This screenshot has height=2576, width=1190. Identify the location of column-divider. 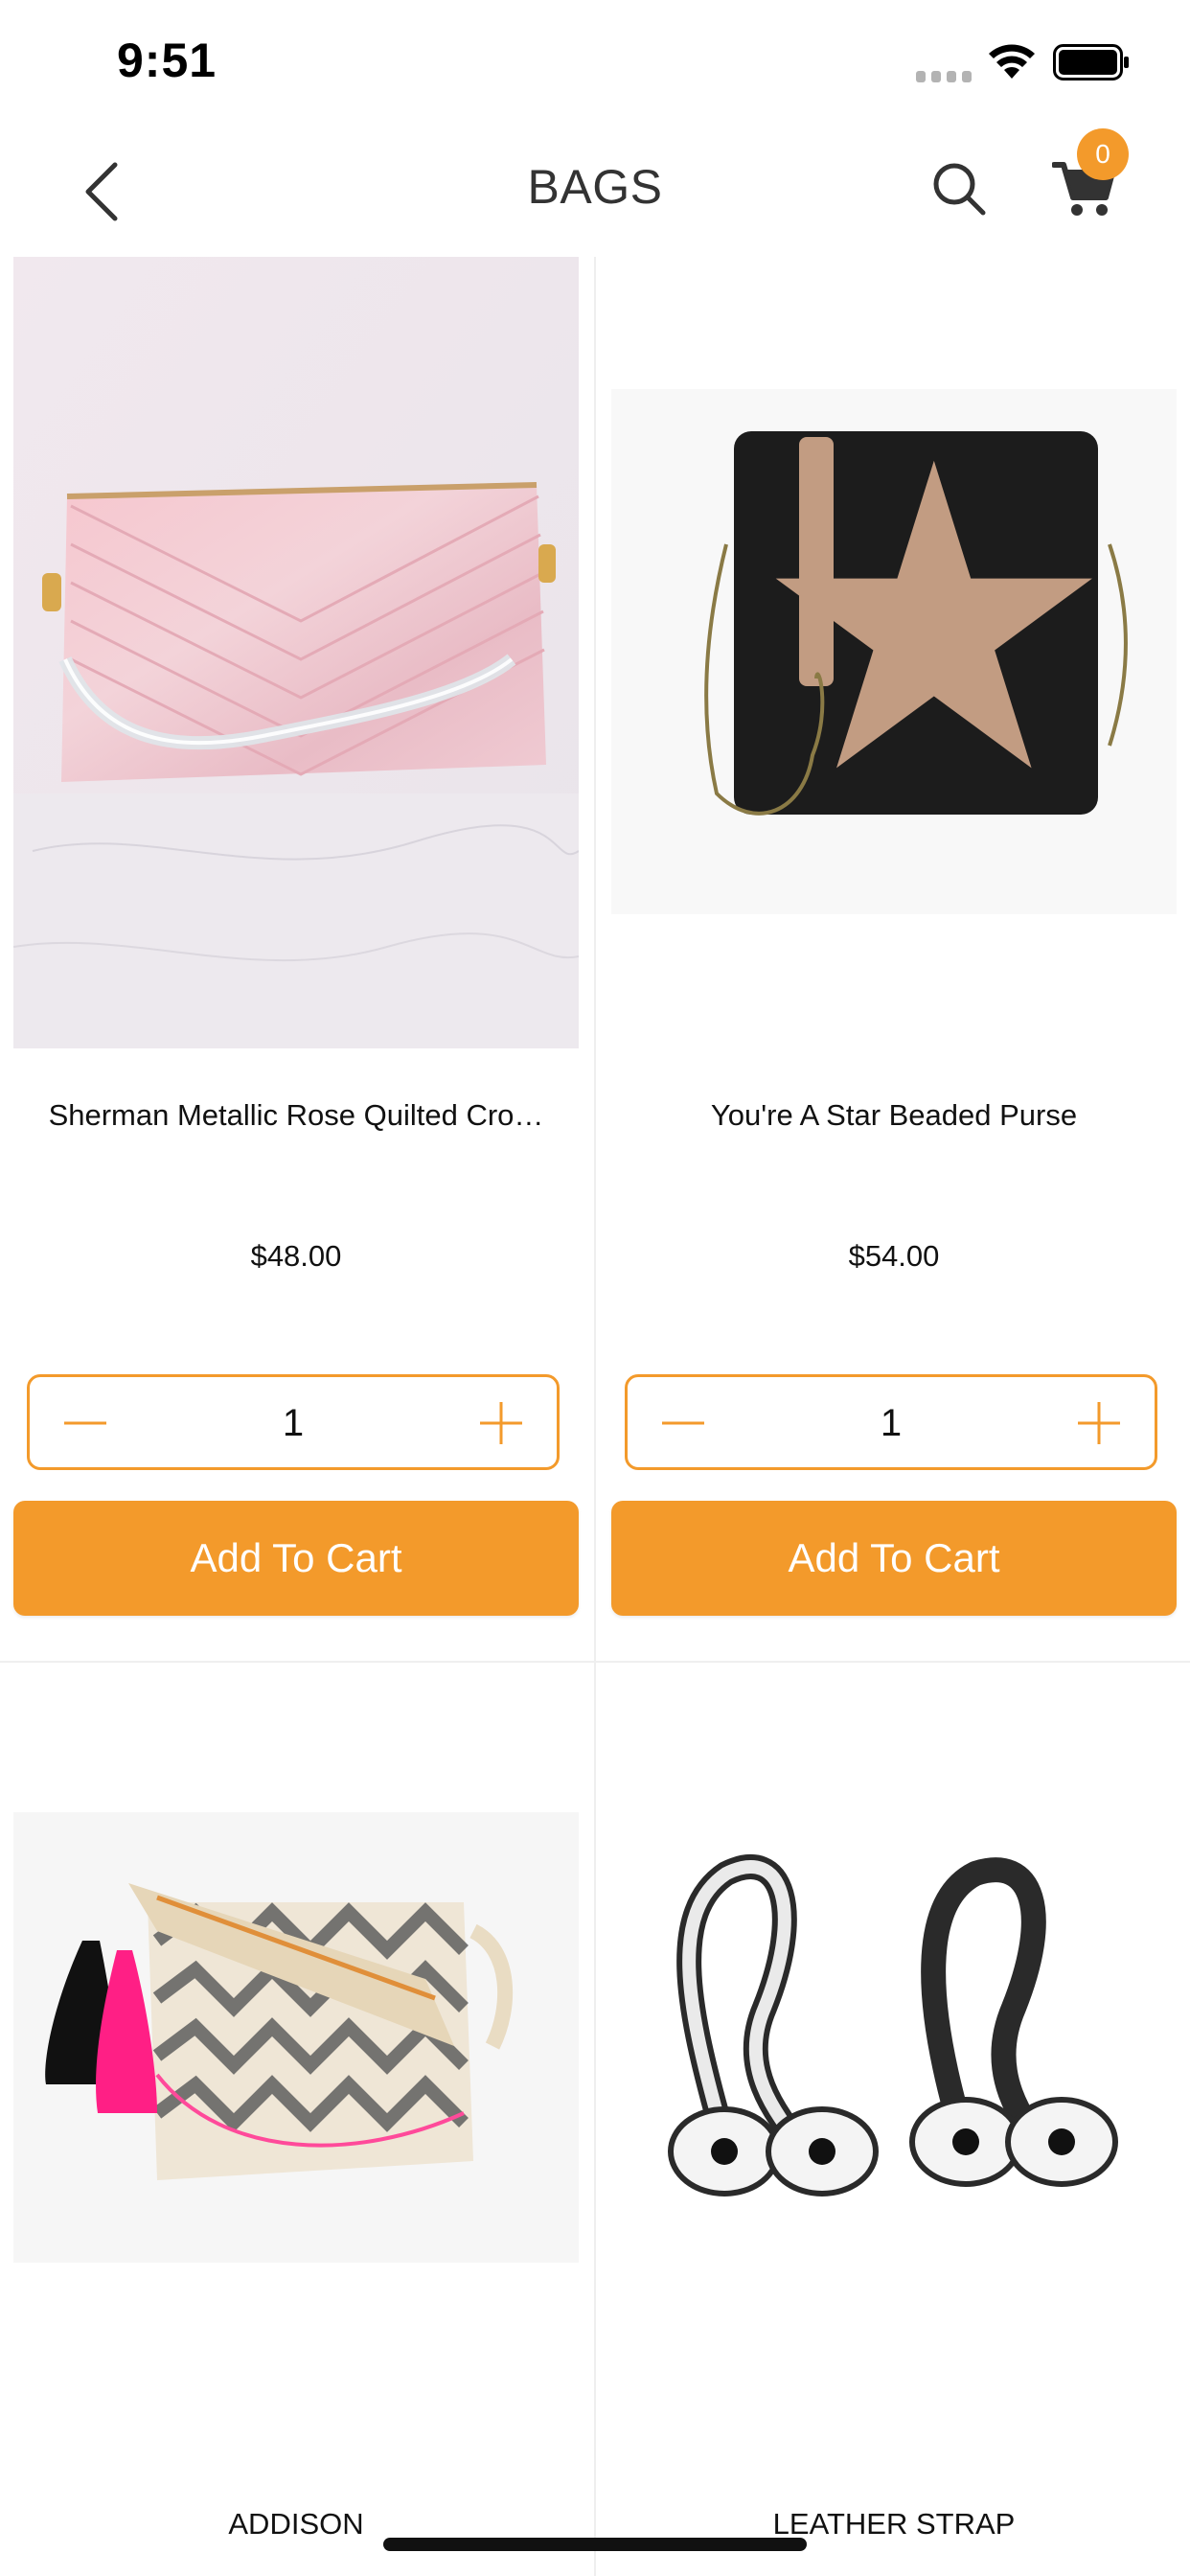
(595, 1416).